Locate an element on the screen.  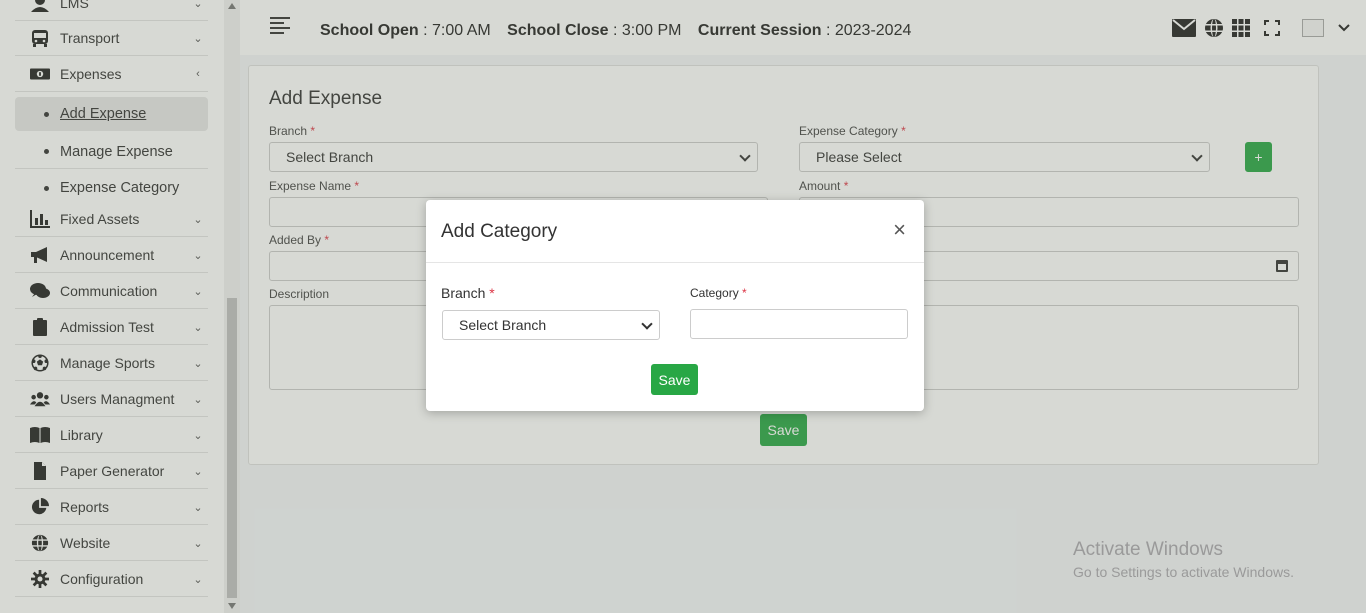
modal-branch-label: Branch * is located at coordinates (468, 293).